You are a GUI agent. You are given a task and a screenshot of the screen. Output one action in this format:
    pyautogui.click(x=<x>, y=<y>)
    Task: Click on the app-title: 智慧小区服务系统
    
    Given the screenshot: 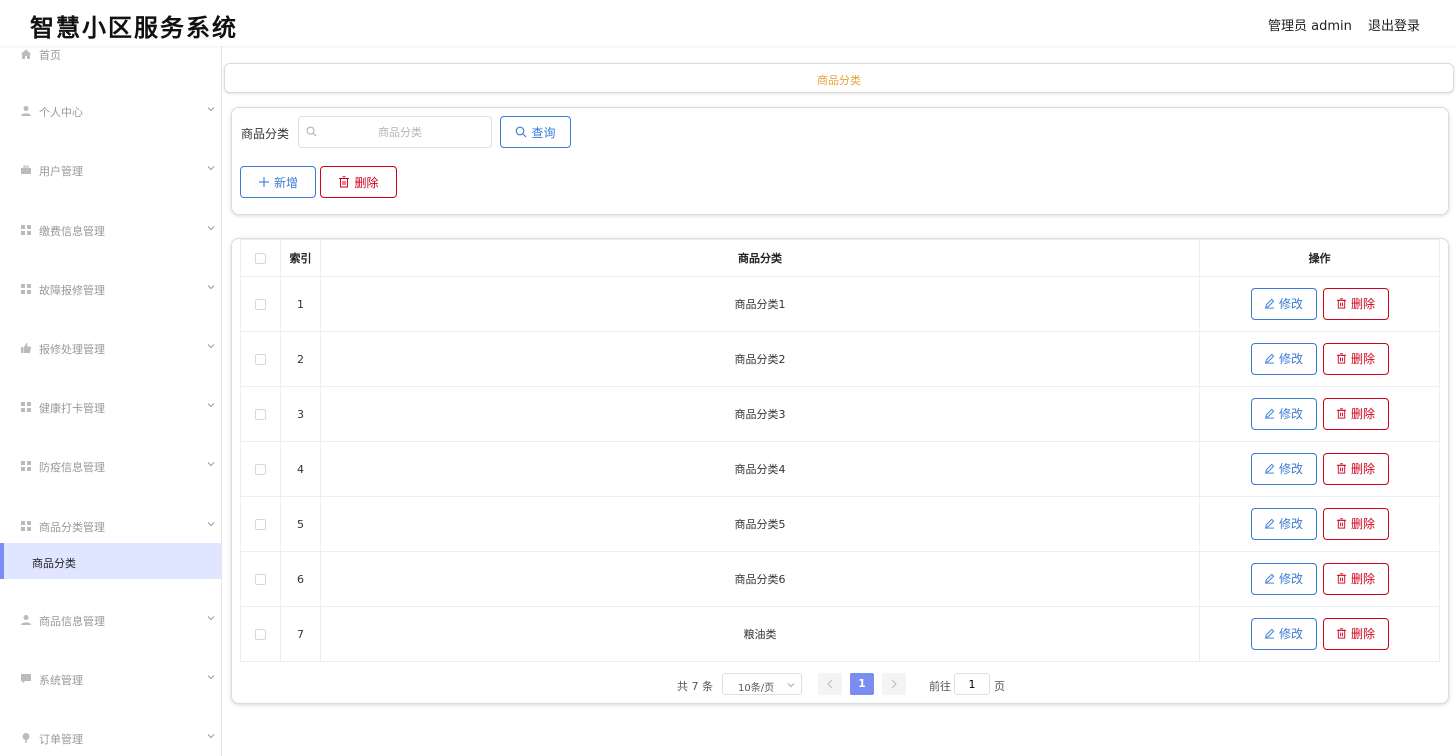 What is the action you would take?
    pyautogui.click(x=134, y=27)
    